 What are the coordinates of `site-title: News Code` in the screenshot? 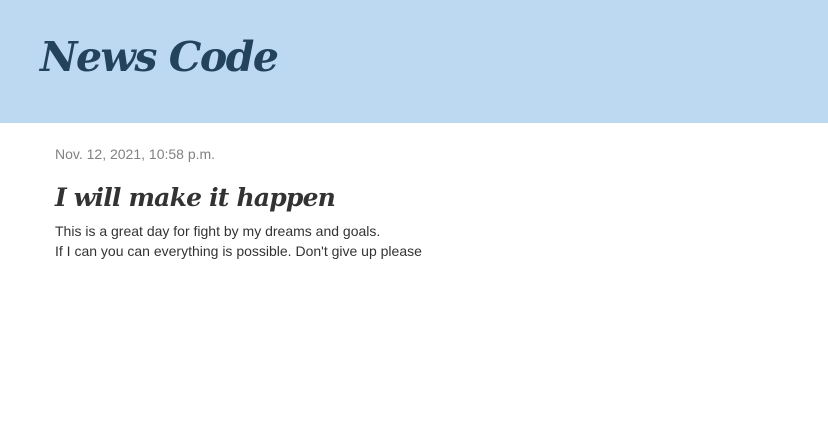 It's located at (159, 57).